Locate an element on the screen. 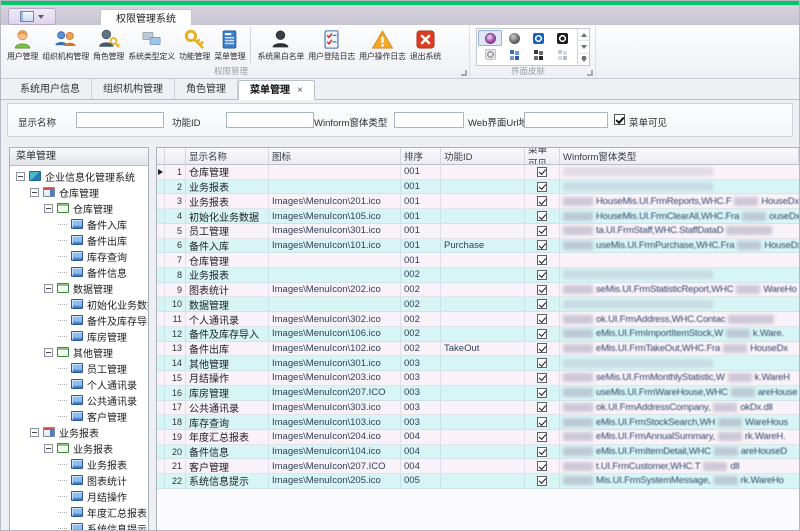  tree-node: 仓库管理 is located at coordinates (79, 208).